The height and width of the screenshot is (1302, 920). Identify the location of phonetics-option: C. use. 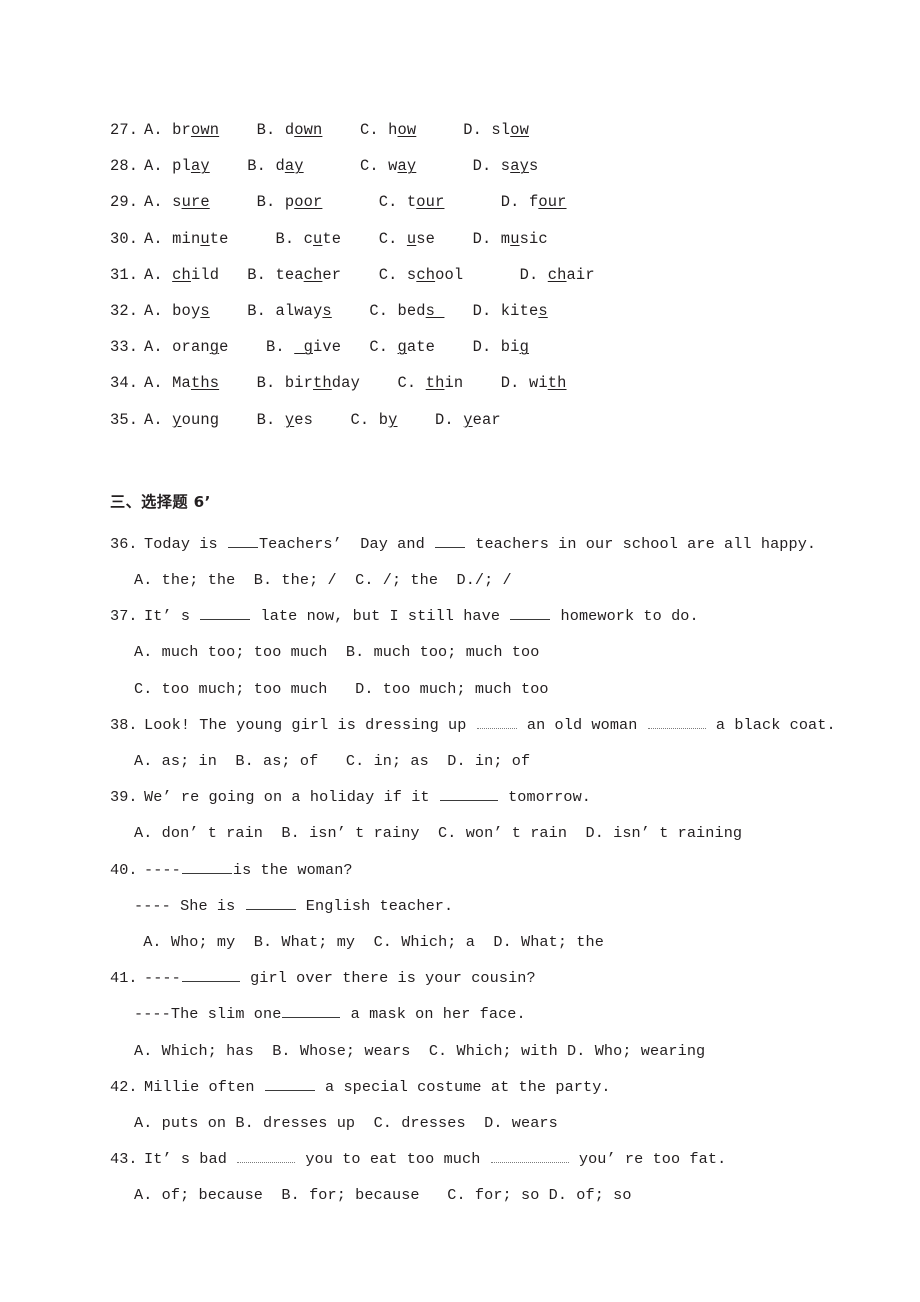
(407, 239).